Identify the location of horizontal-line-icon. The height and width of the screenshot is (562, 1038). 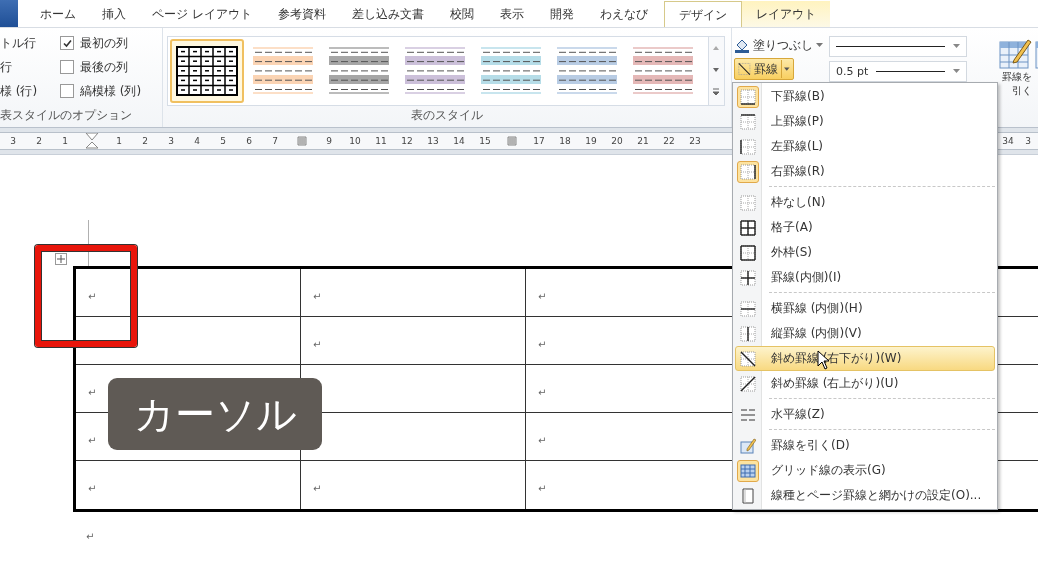
(748, 414).